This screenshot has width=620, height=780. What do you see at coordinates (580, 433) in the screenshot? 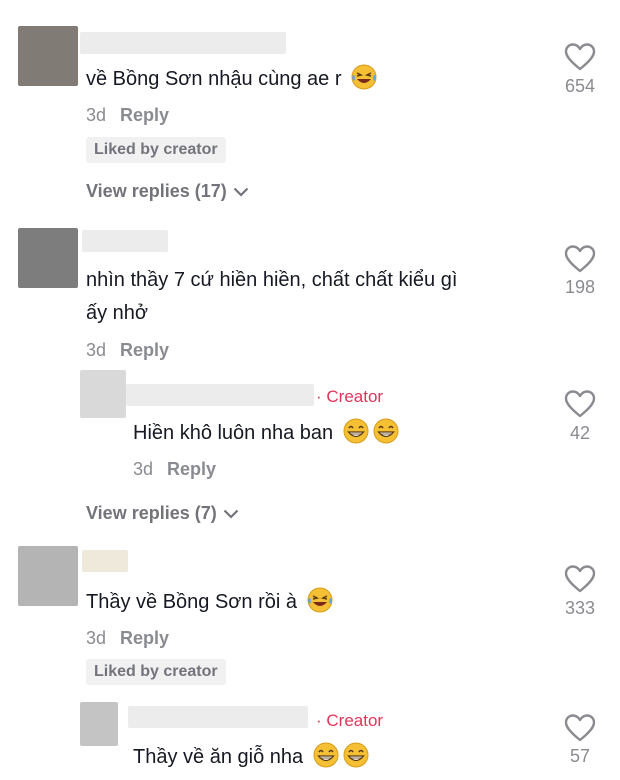
I see `like-count: 42` at bounding box center [580, 433].